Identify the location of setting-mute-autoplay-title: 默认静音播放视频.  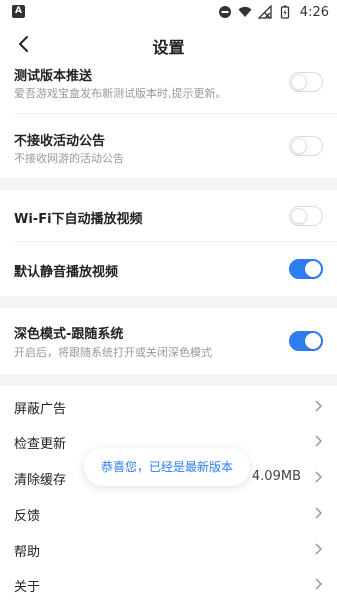
(66, 272).